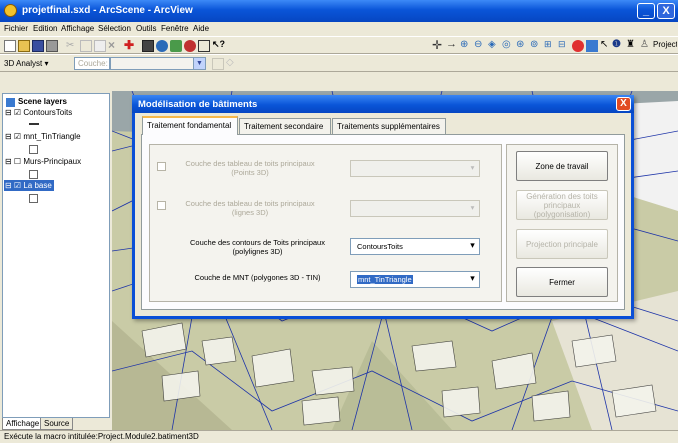 This screenshot has width=678, height=443. Describe the element at coordinates (86, 46) in the screenshot. I see `copy-icon` at that location.